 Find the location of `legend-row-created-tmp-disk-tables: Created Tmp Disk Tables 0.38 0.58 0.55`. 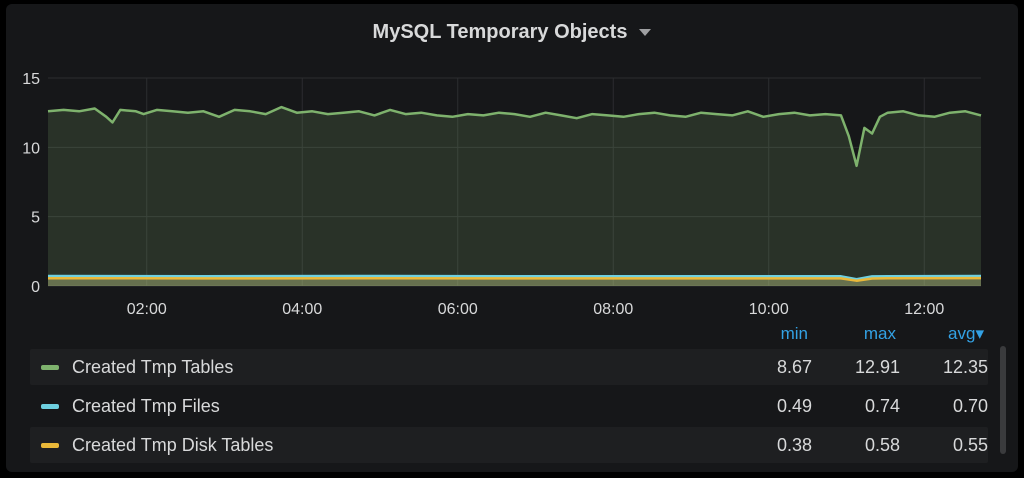

legend-row-created-tmp-disk-tables: Created Tmp Disk Tables 0.38 0.58 0.55 is located at coordinates (509, 445).